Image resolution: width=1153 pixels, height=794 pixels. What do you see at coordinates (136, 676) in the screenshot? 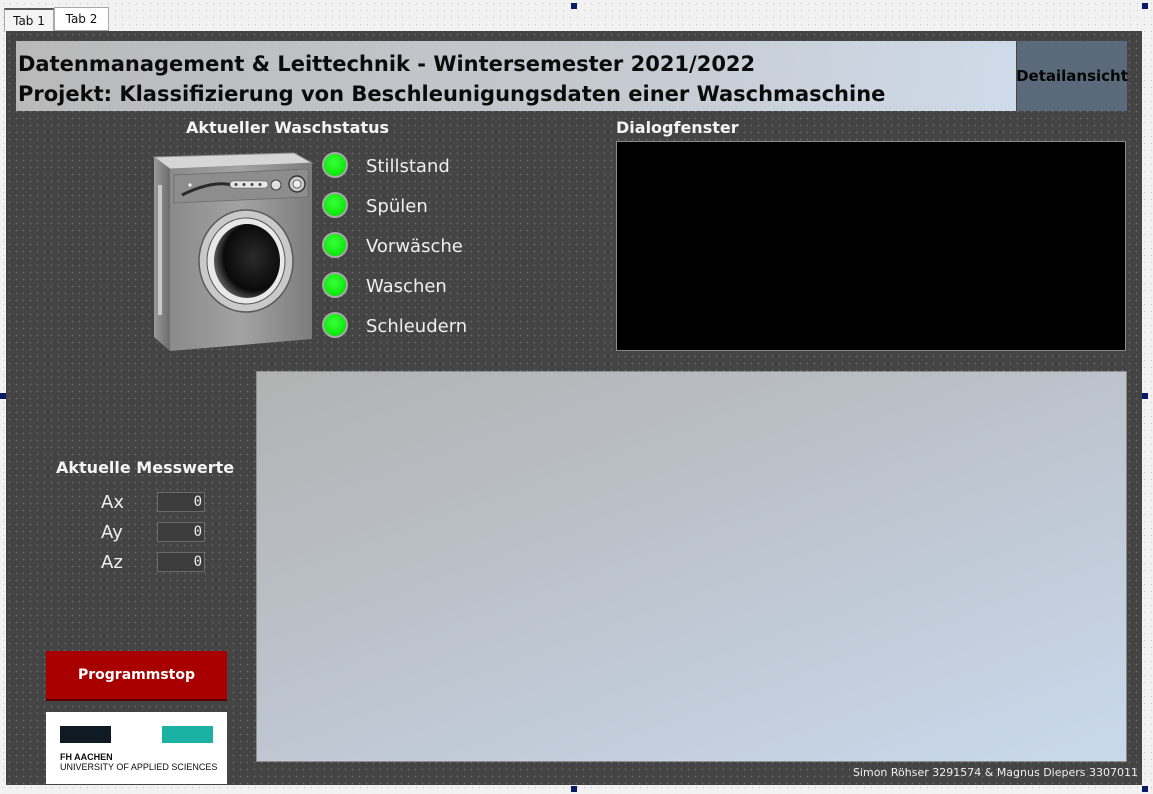
I see `program-stop-button: Programmstop` at bounding box center [136, 676].